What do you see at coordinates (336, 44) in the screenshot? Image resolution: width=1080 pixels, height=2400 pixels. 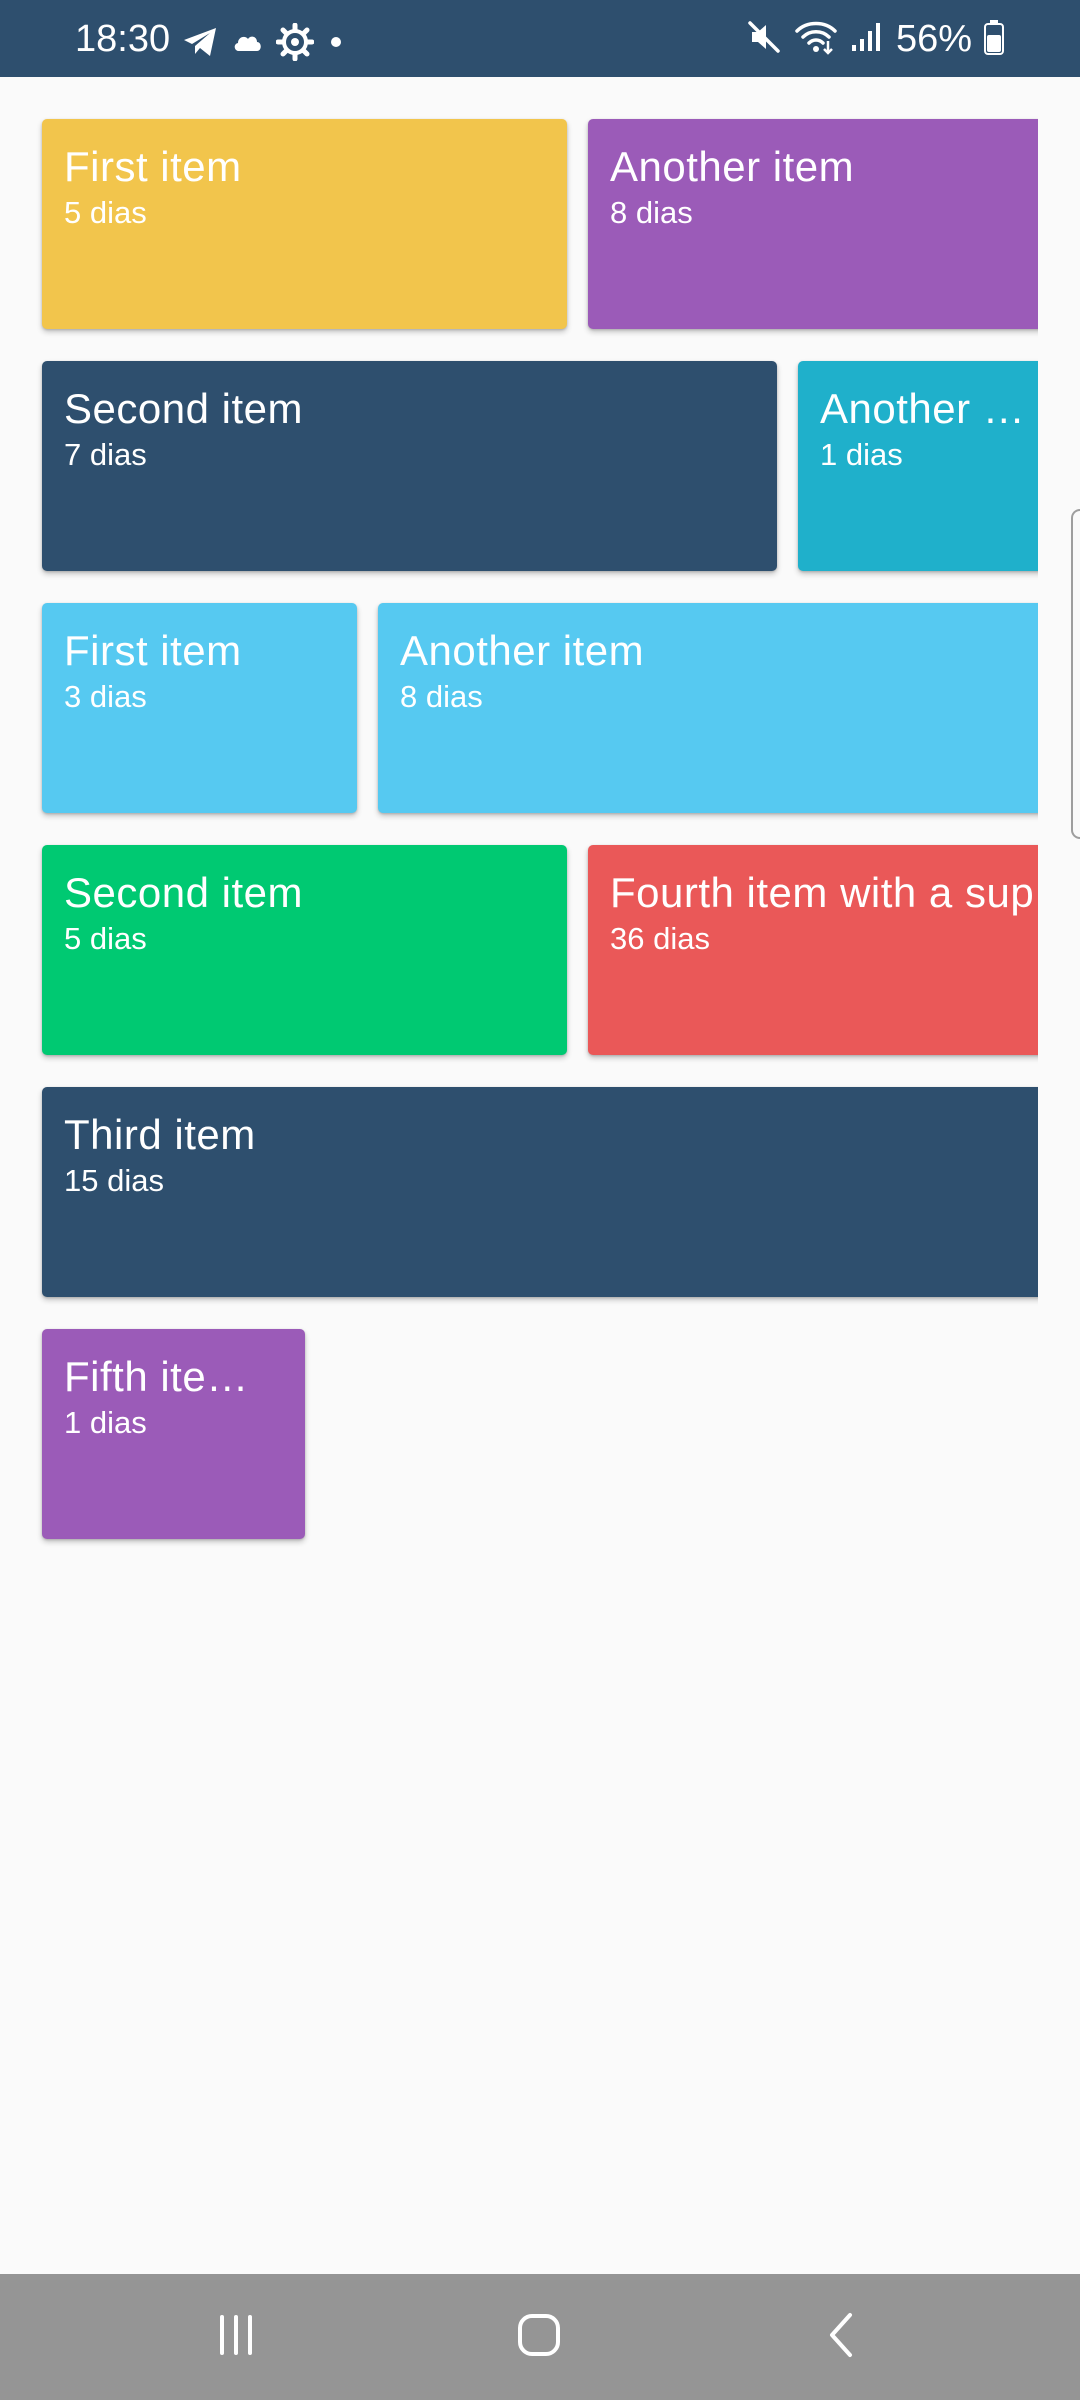 I see `dot-icon` at bounding box center [336, 44].